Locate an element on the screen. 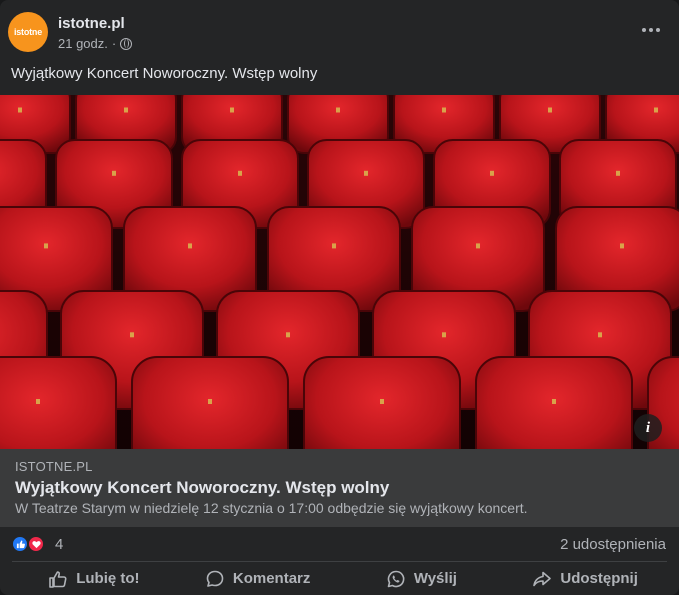 This screenshot has width=679, height=595. like-label: Lubię to! is located at coordinates (108, 578).